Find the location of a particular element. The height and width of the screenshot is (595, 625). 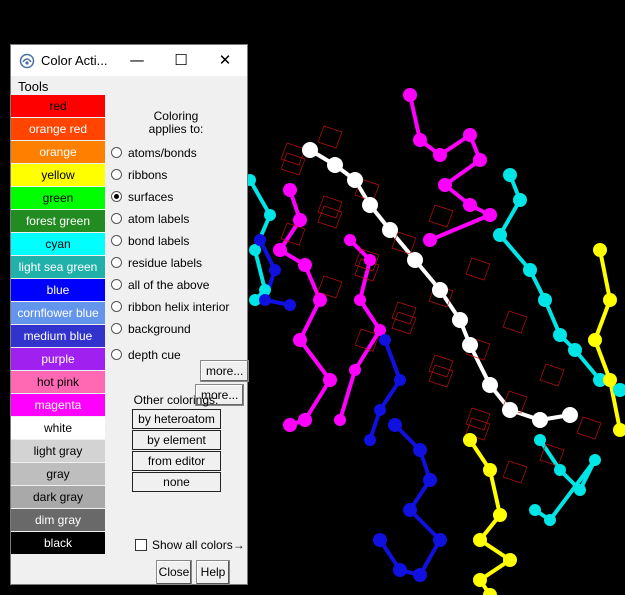

other-coloring-button: none is located at coordinates (176, 482).